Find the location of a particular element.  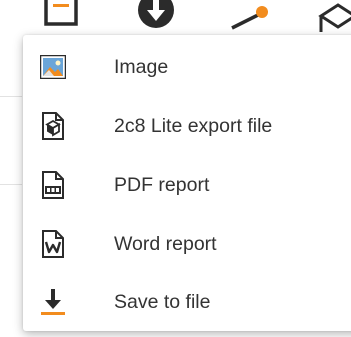

download-circle-icon is located at coordinates (156, 17).